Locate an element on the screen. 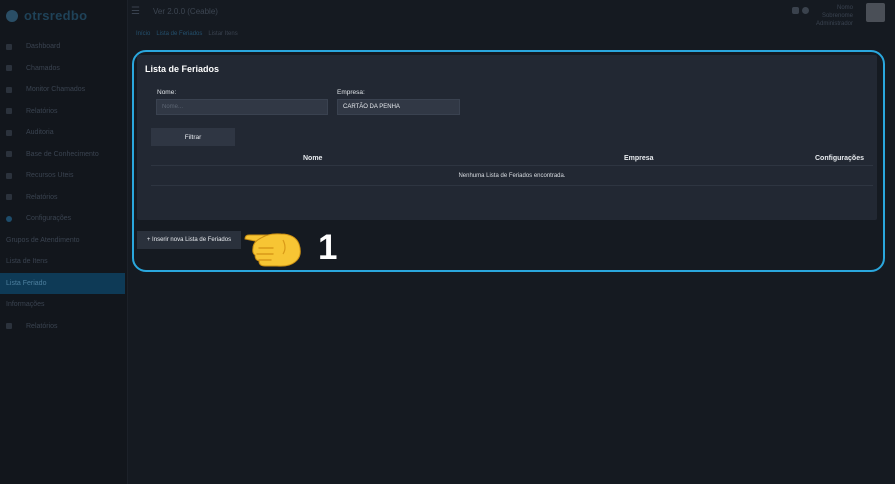 The width and height of the screenshot is (895, 484). insert-holiday-list-button: + Inserir nova Lista de Feriados is located at coordinates (189, 240).